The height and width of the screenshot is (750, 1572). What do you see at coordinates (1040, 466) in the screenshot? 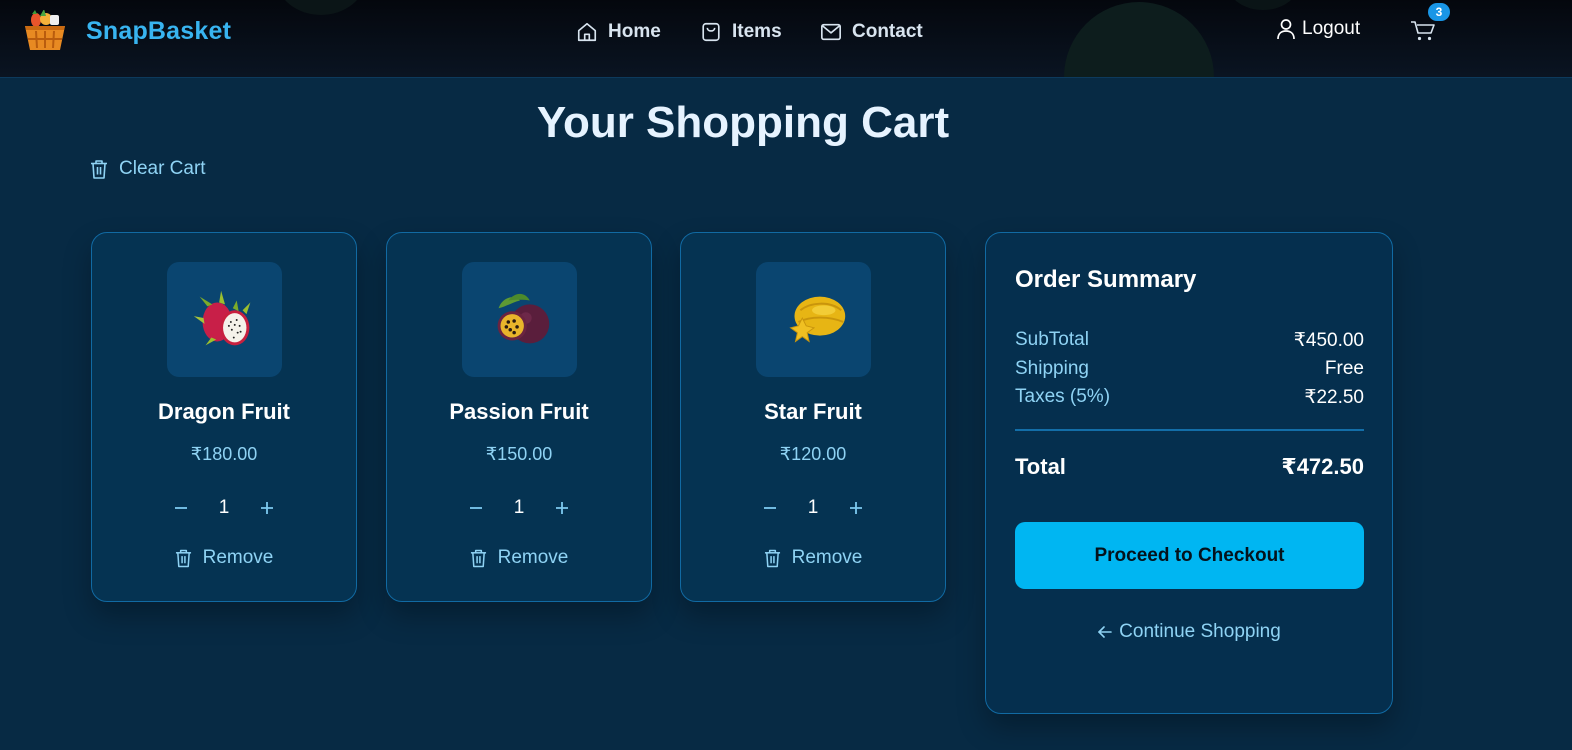
I see `total-label: Total` at bounding box center [1040, 466].